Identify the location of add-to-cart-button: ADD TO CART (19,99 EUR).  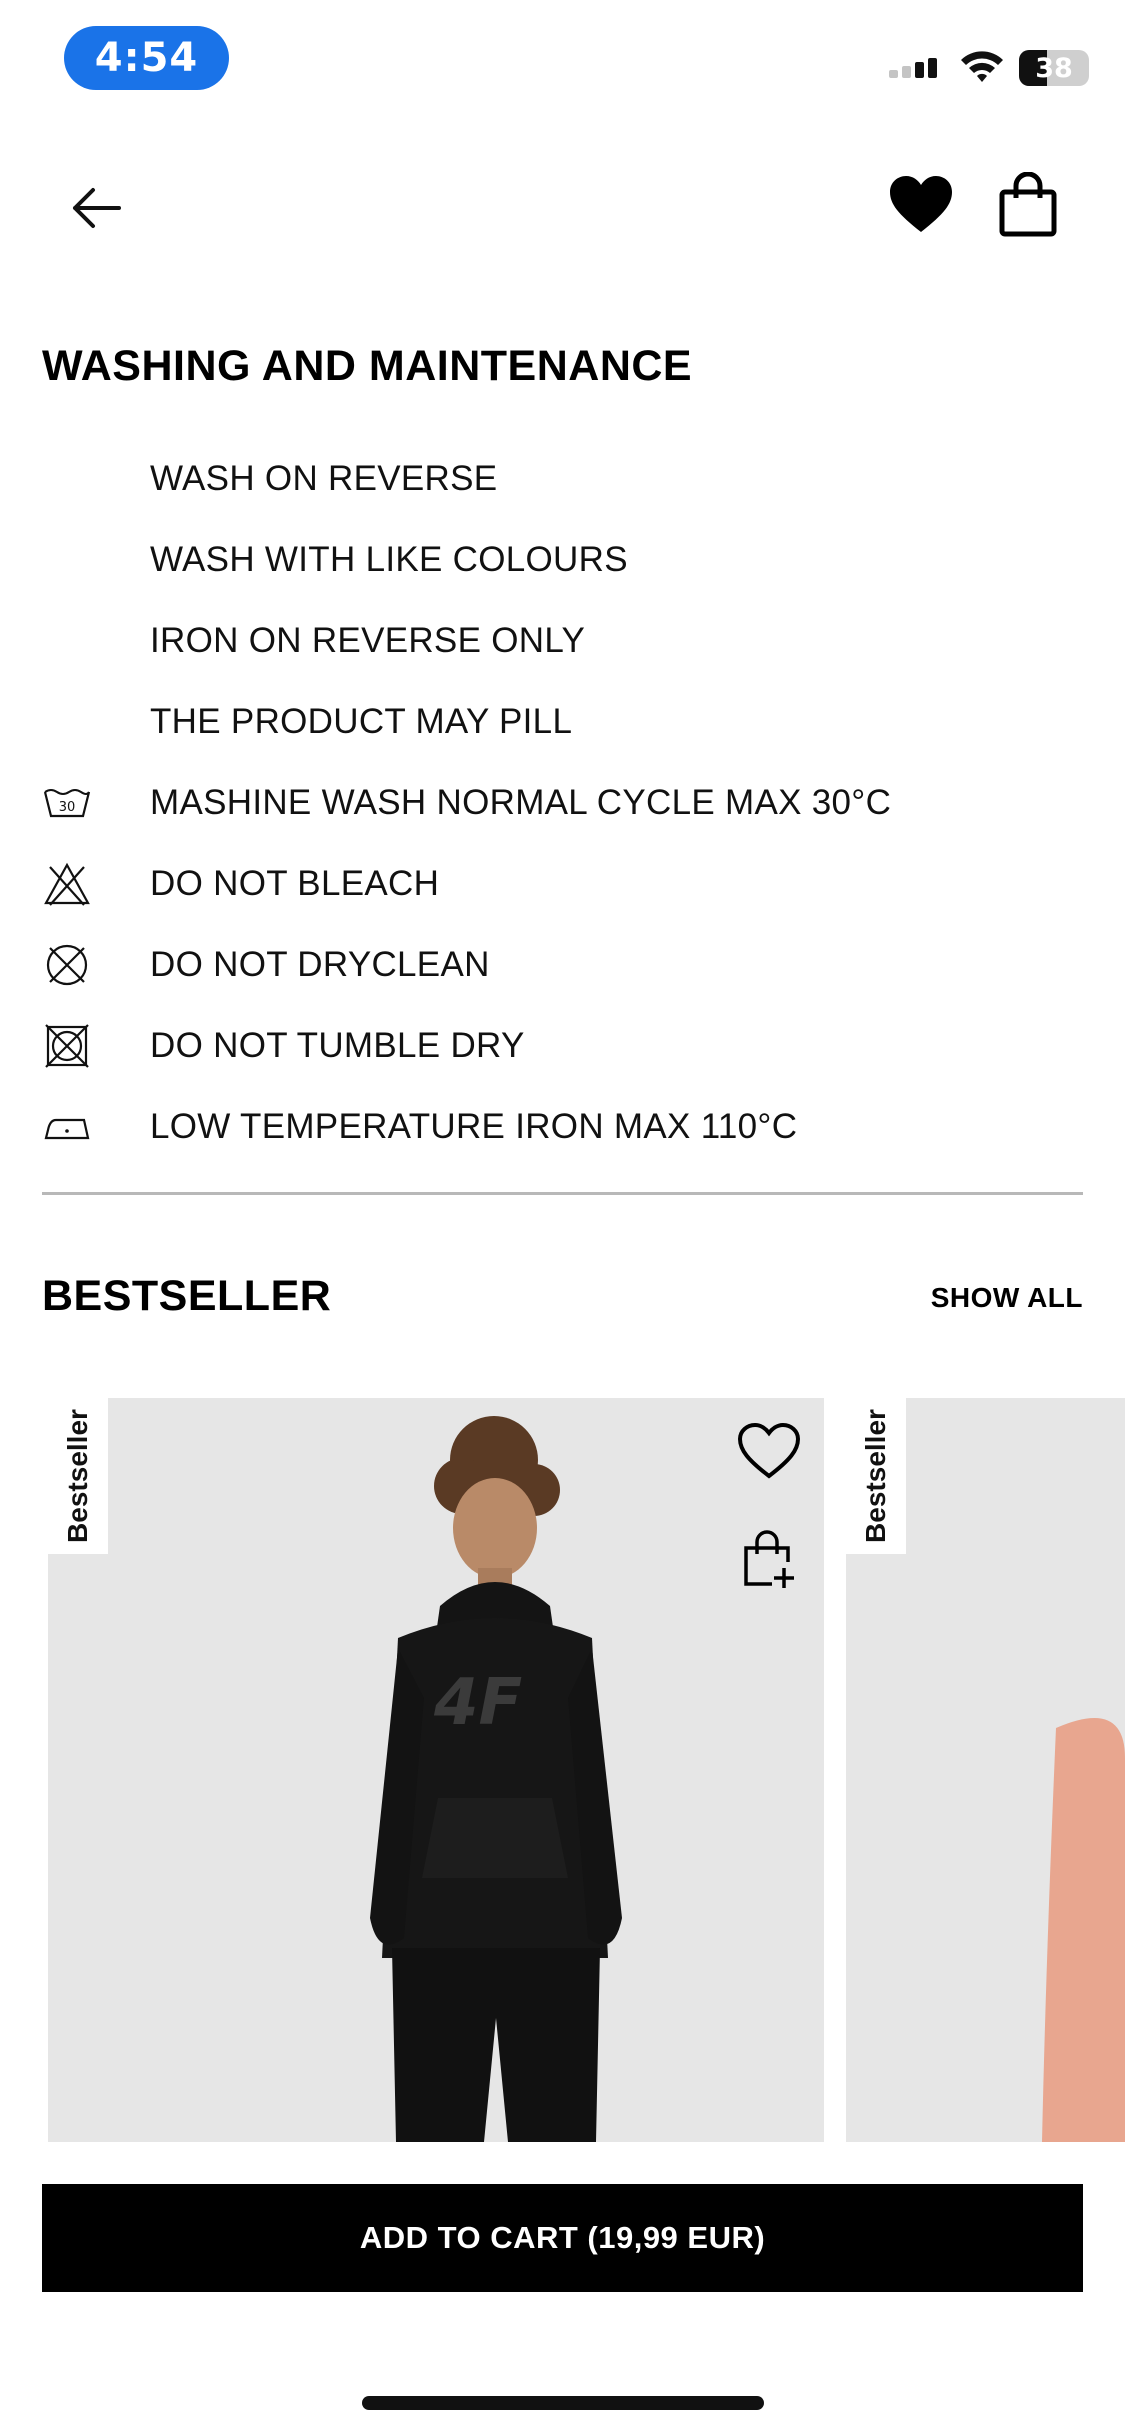
(562, 2238).